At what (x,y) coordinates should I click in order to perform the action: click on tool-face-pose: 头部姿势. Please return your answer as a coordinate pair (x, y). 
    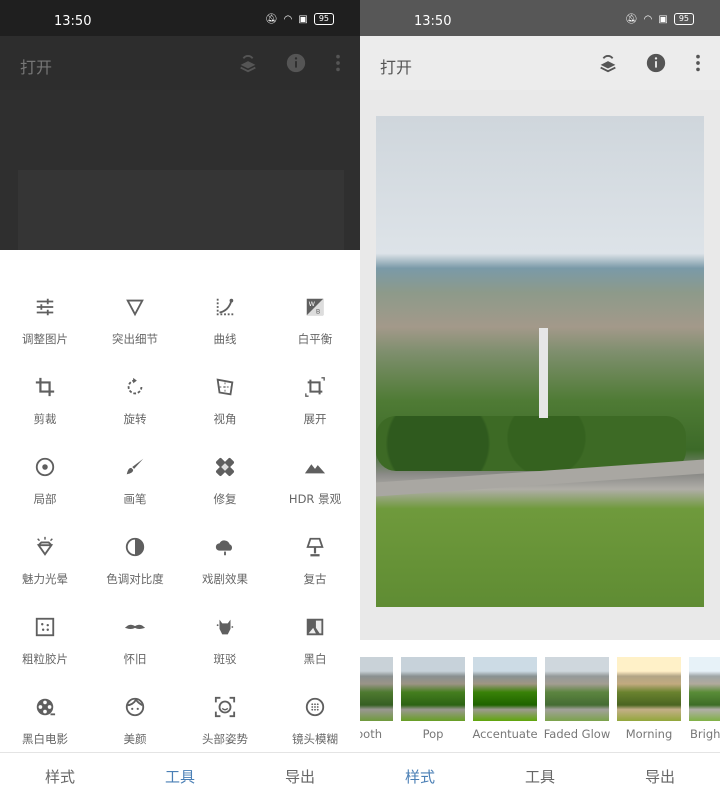
    Looking at the image, I should click on (225, 703).